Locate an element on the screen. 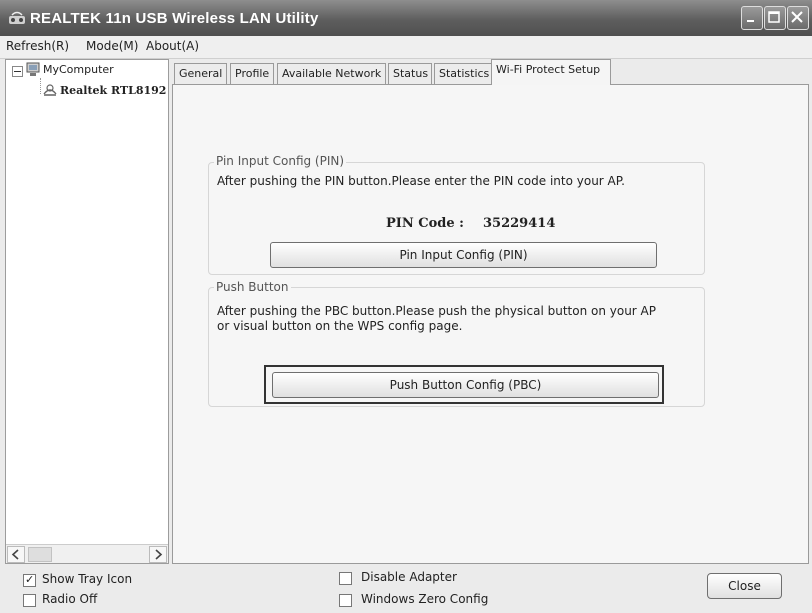  tab-status: Status is located at coordinates (410, 73).